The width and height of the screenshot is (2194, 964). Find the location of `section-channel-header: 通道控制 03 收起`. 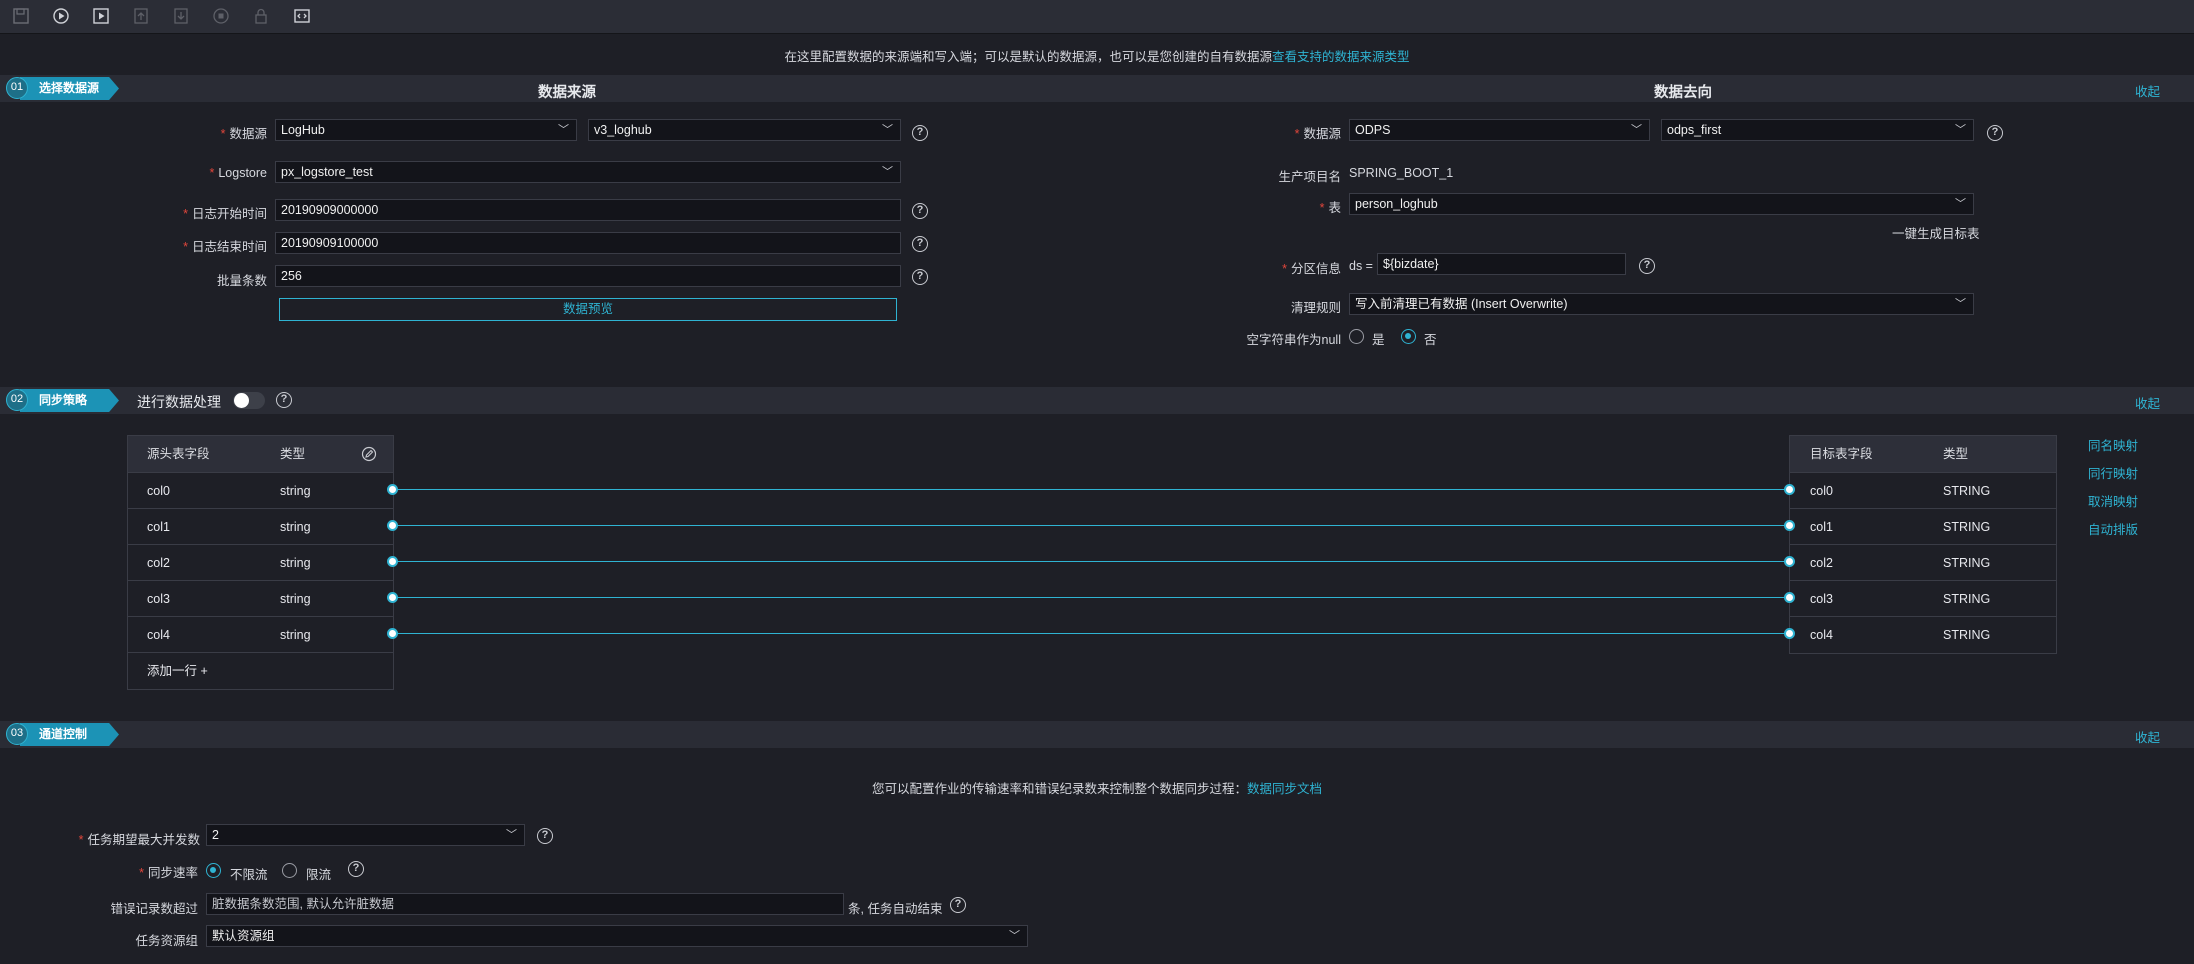

section-channel-header: 通道控制 03 收起 is located at coordinates (1097, 734).